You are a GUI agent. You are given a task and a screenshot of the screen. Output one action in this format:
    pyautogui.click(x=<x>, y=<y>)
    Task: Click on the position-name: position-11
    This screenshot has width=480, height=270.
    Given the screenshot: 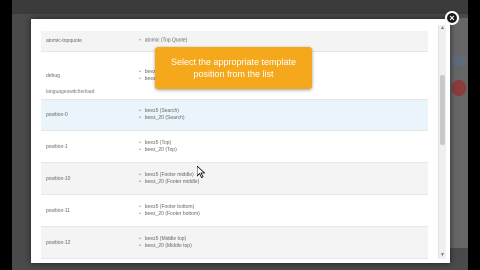 What is the action you would take?
    pyautogui.click(x=58, y=210)
    